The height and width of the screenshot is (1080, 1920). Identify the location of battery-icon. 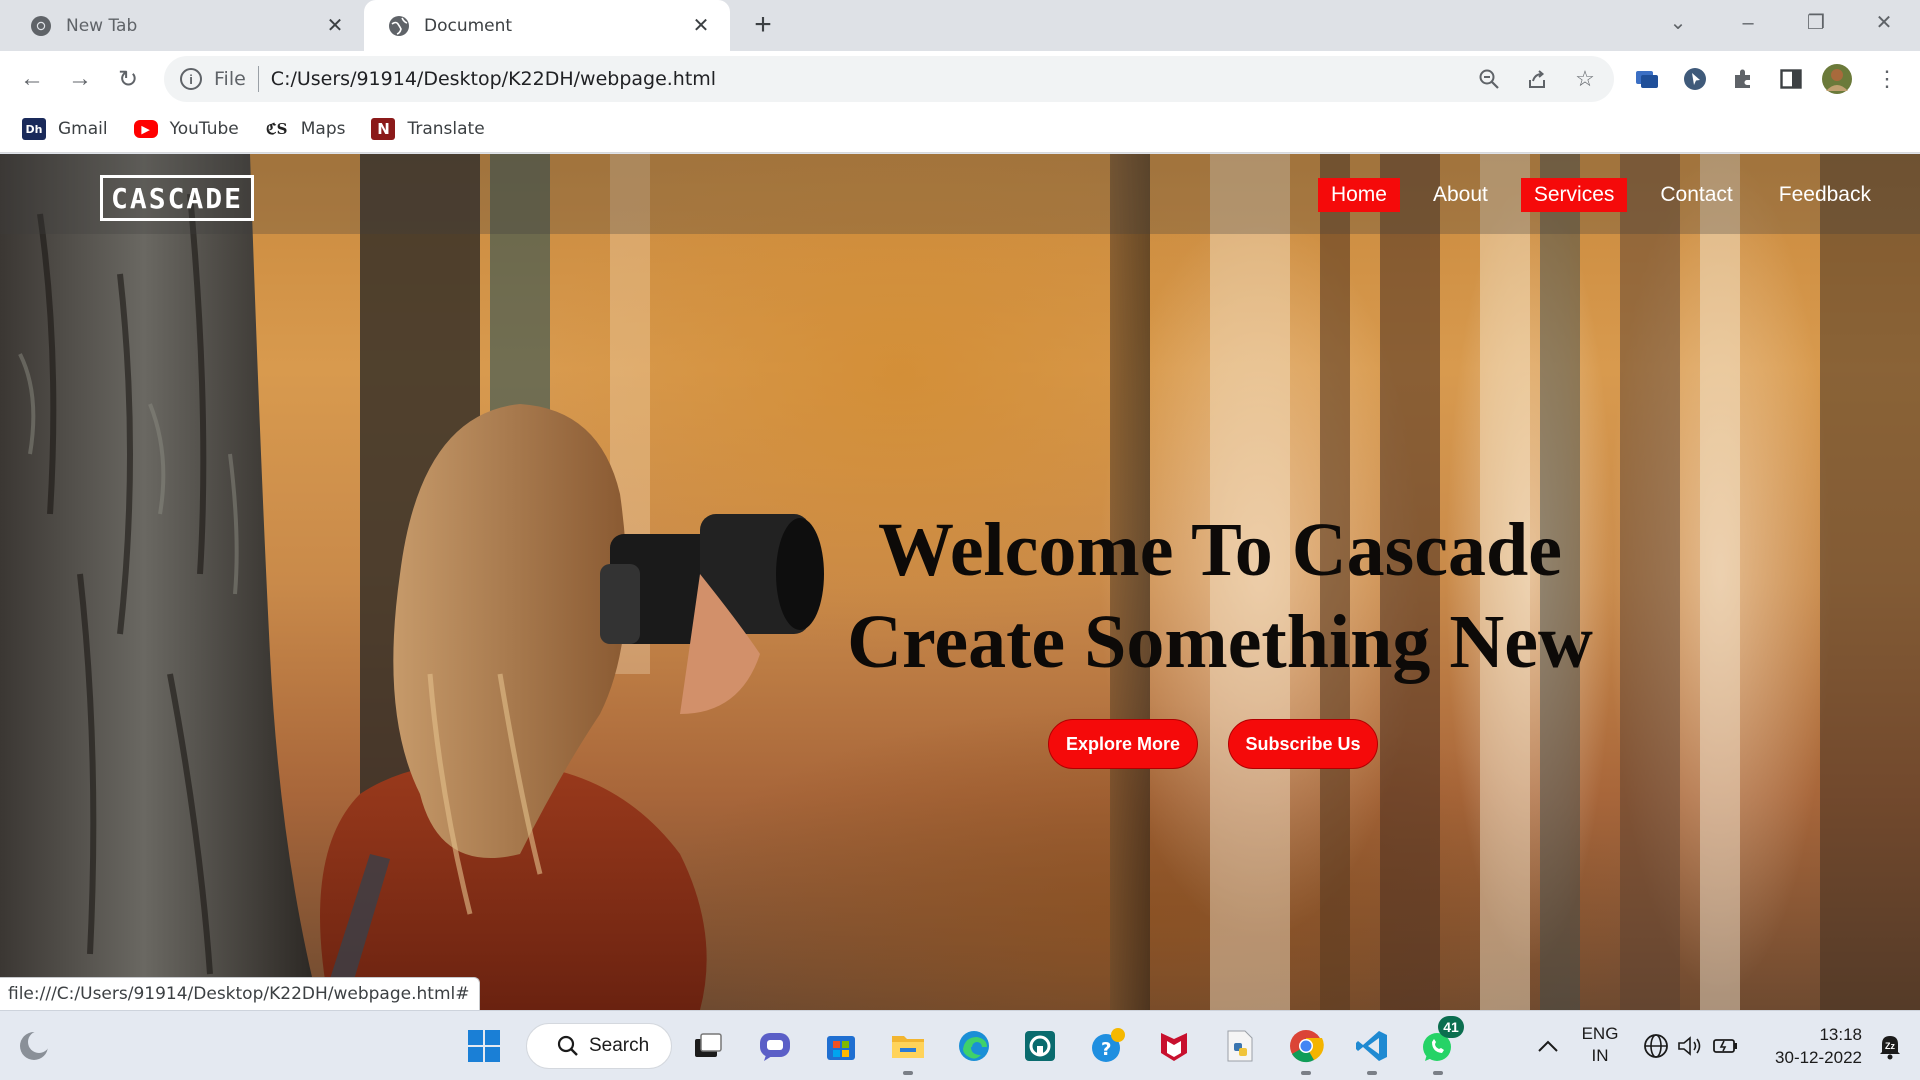
(1726, 1046).